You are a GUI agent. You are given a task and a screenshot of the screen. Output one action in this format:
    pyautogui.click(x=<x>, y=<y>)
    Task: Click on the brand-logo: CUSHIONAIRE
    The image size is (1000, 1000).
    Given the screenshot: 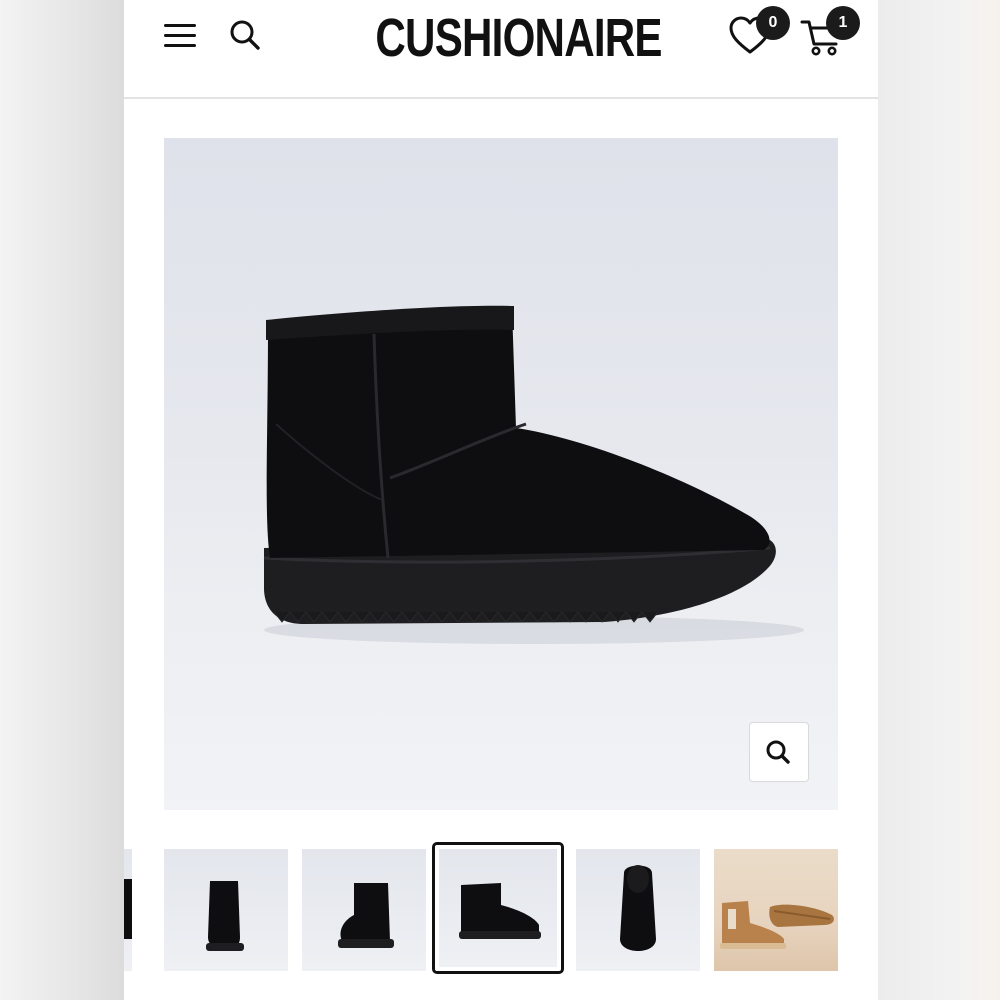 What is the action you would take?
    pyautogui.click(x=518, y=38)
    